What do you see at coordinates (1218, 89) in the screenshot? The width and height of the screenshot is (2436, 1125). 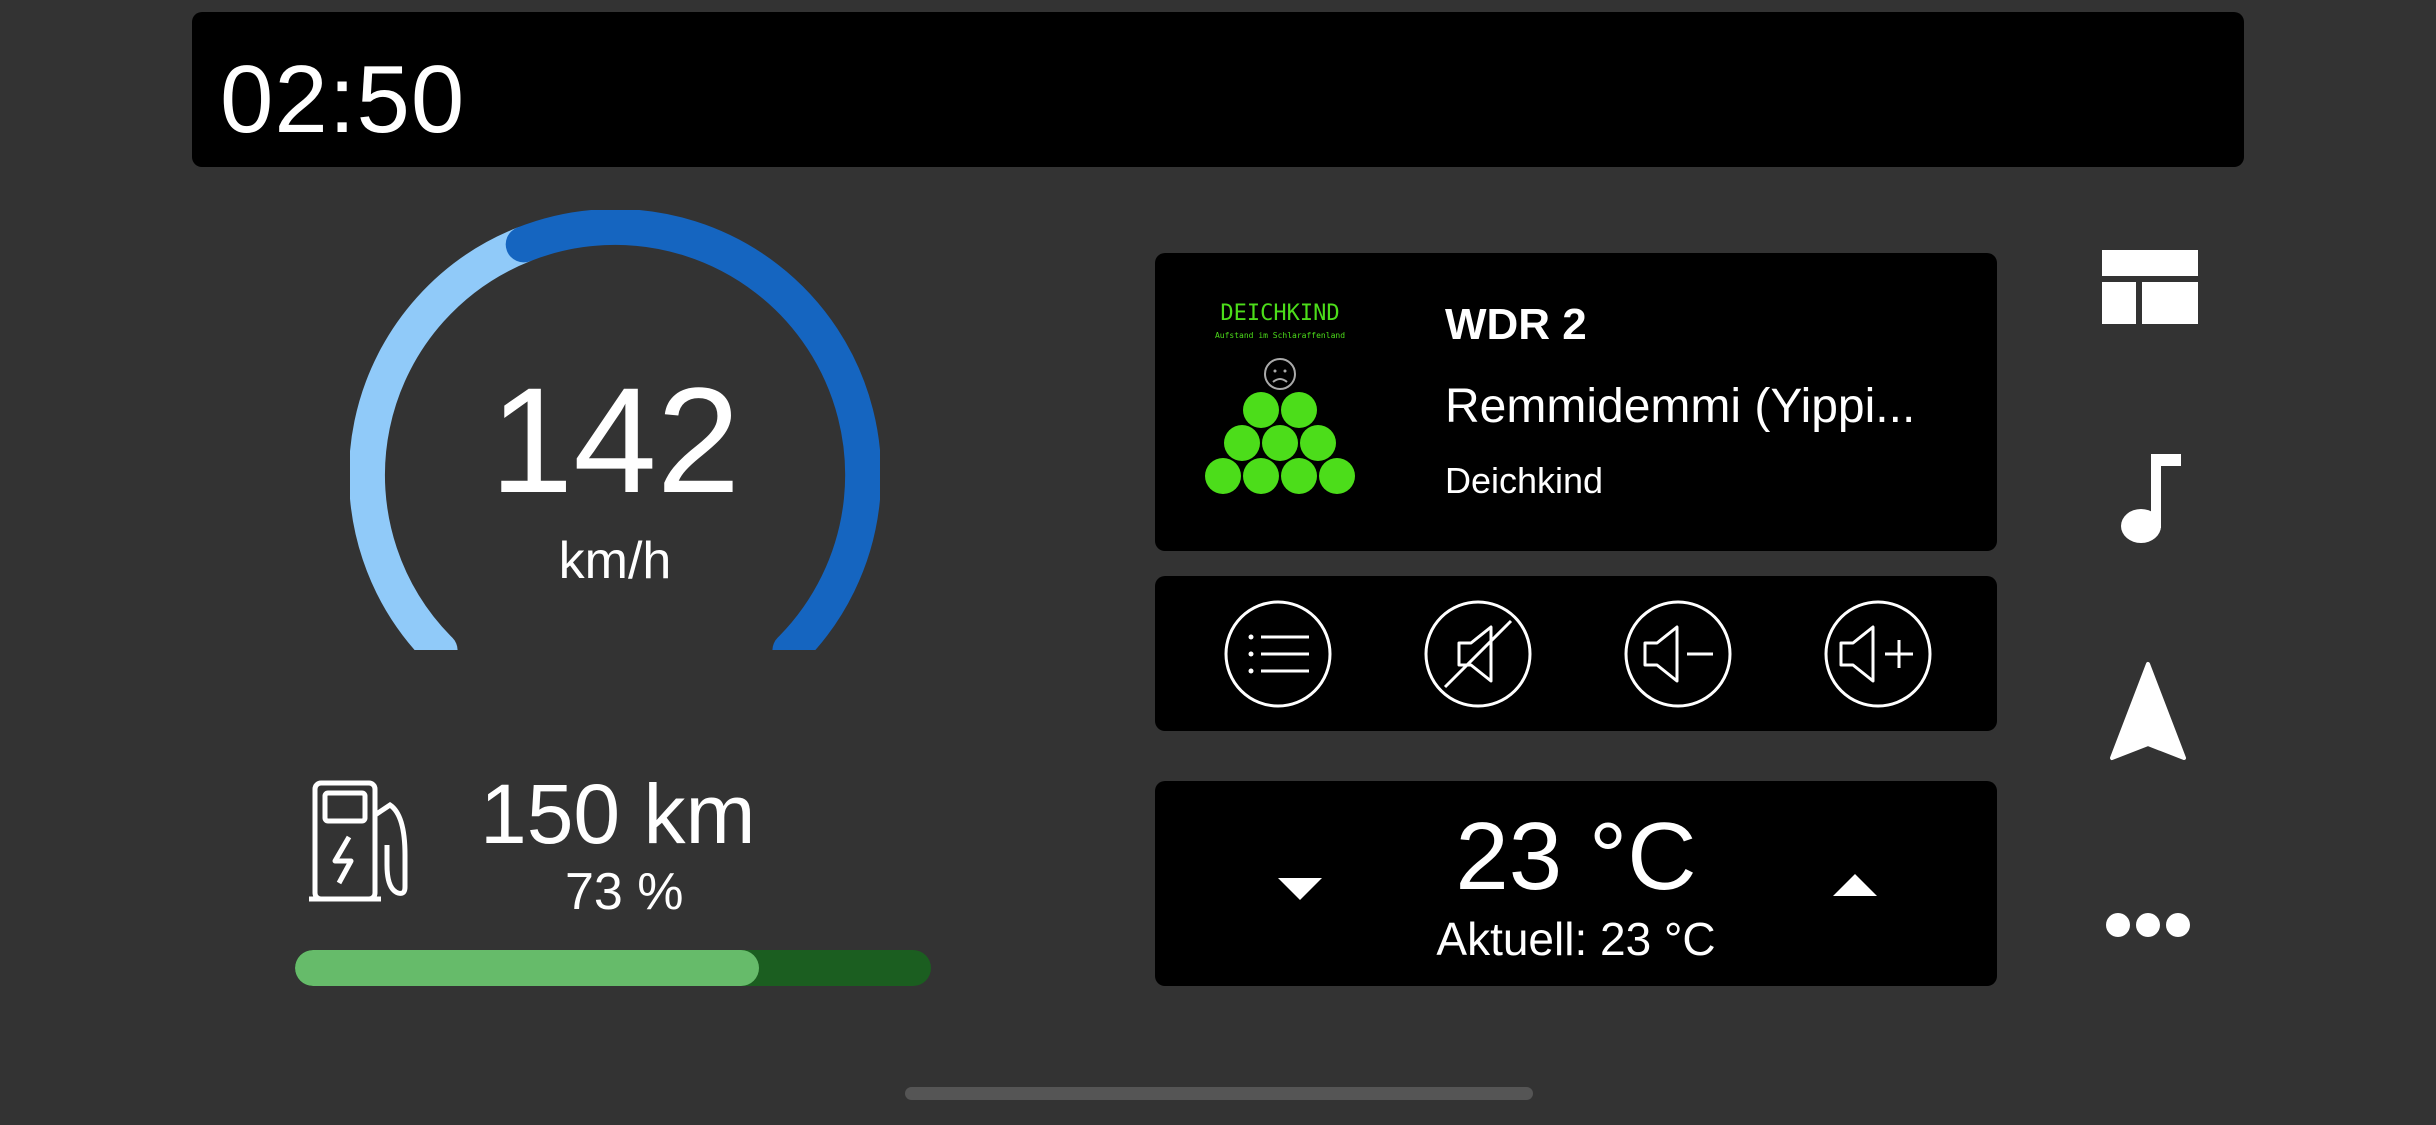 I see `status-bar: 02:50` at bounding box center [1218, 89].